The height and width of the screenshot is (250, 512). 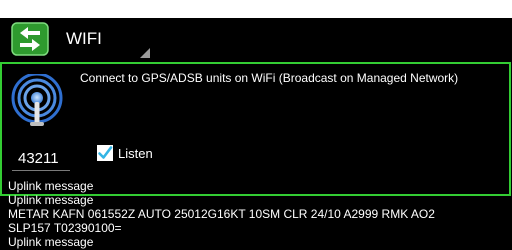 What do you see at coordinates (41, 170) in the screenshot?
I see `port-input-underline` at bounding box center [41, 170].